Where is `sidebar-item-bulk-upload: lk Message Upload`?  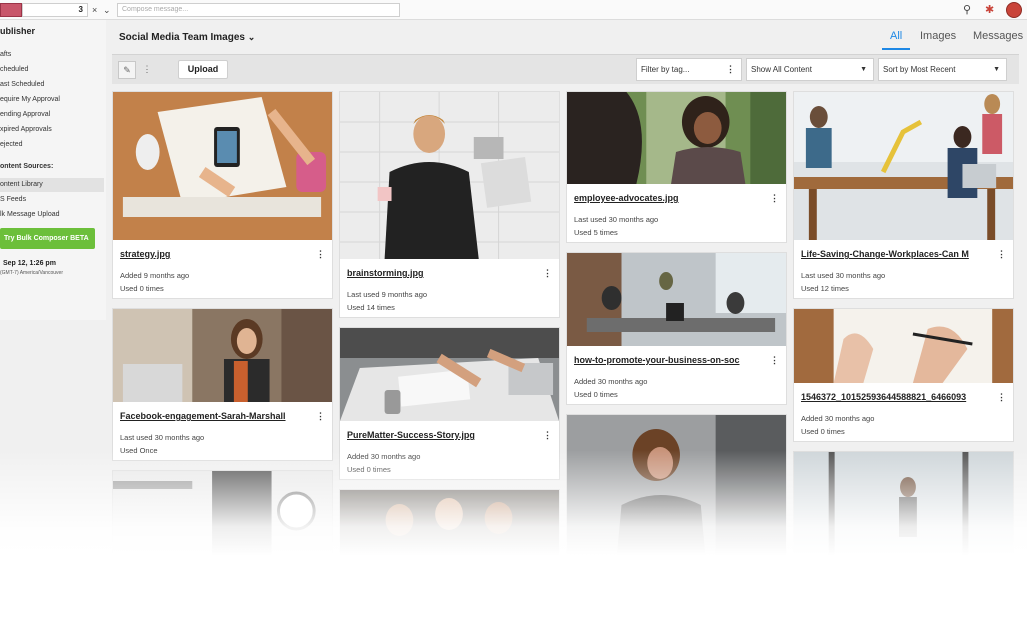 sidebar-item-bulk-upload: lk Message Upload is located at coordinates (52, 215).